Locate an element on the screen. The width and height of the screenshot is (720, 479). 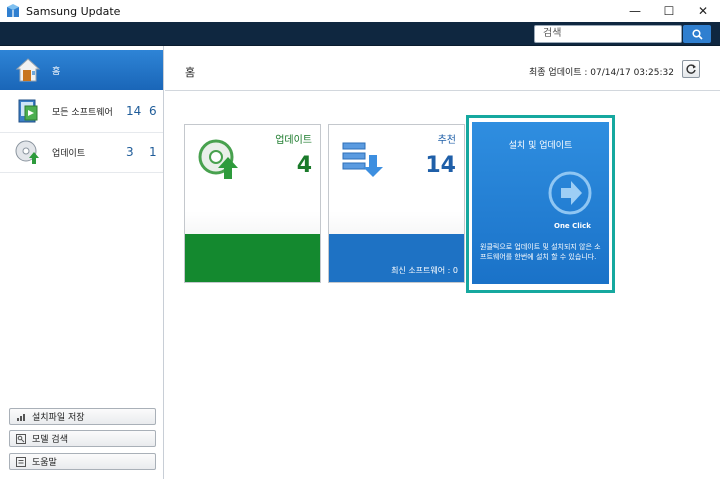
samsung-update-app-icon is located at coordinates (13, 10).